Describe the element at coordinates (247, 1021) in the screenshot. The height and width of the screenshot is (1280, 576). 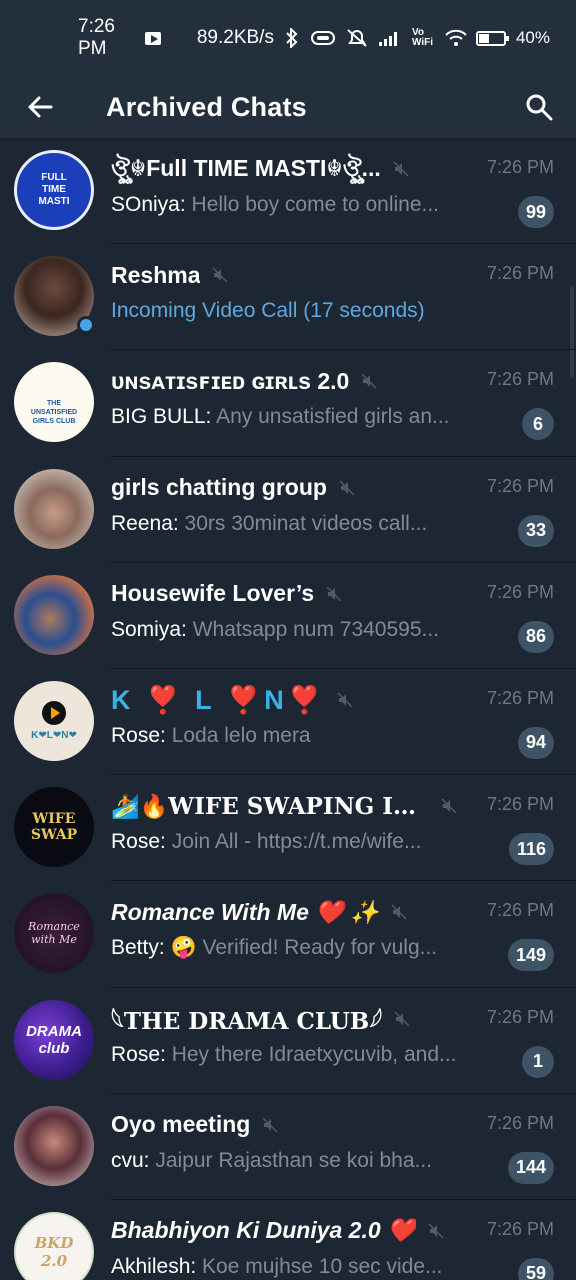
I see `chat-name: 𓆩THE DRAMA CLUB𓆪` at that location.